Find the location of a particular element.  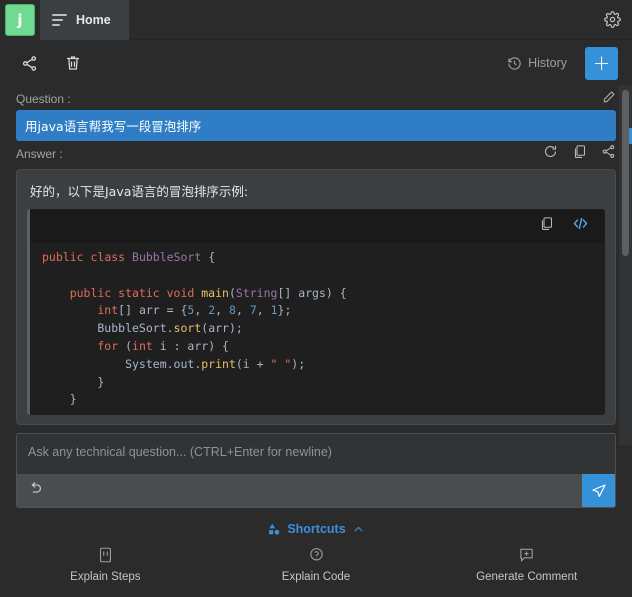

code-token: for is located at coordinates (84, 345).